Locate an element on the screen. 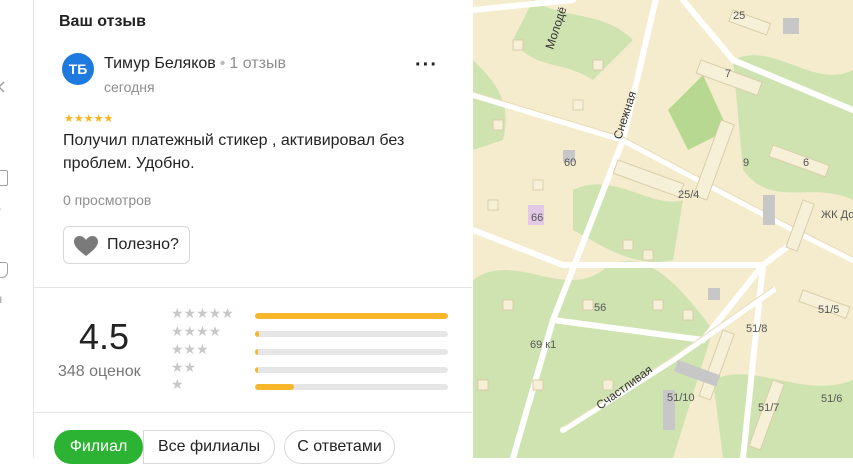  author-review-count: 1 отзыв is located at coordinates (257, 63).